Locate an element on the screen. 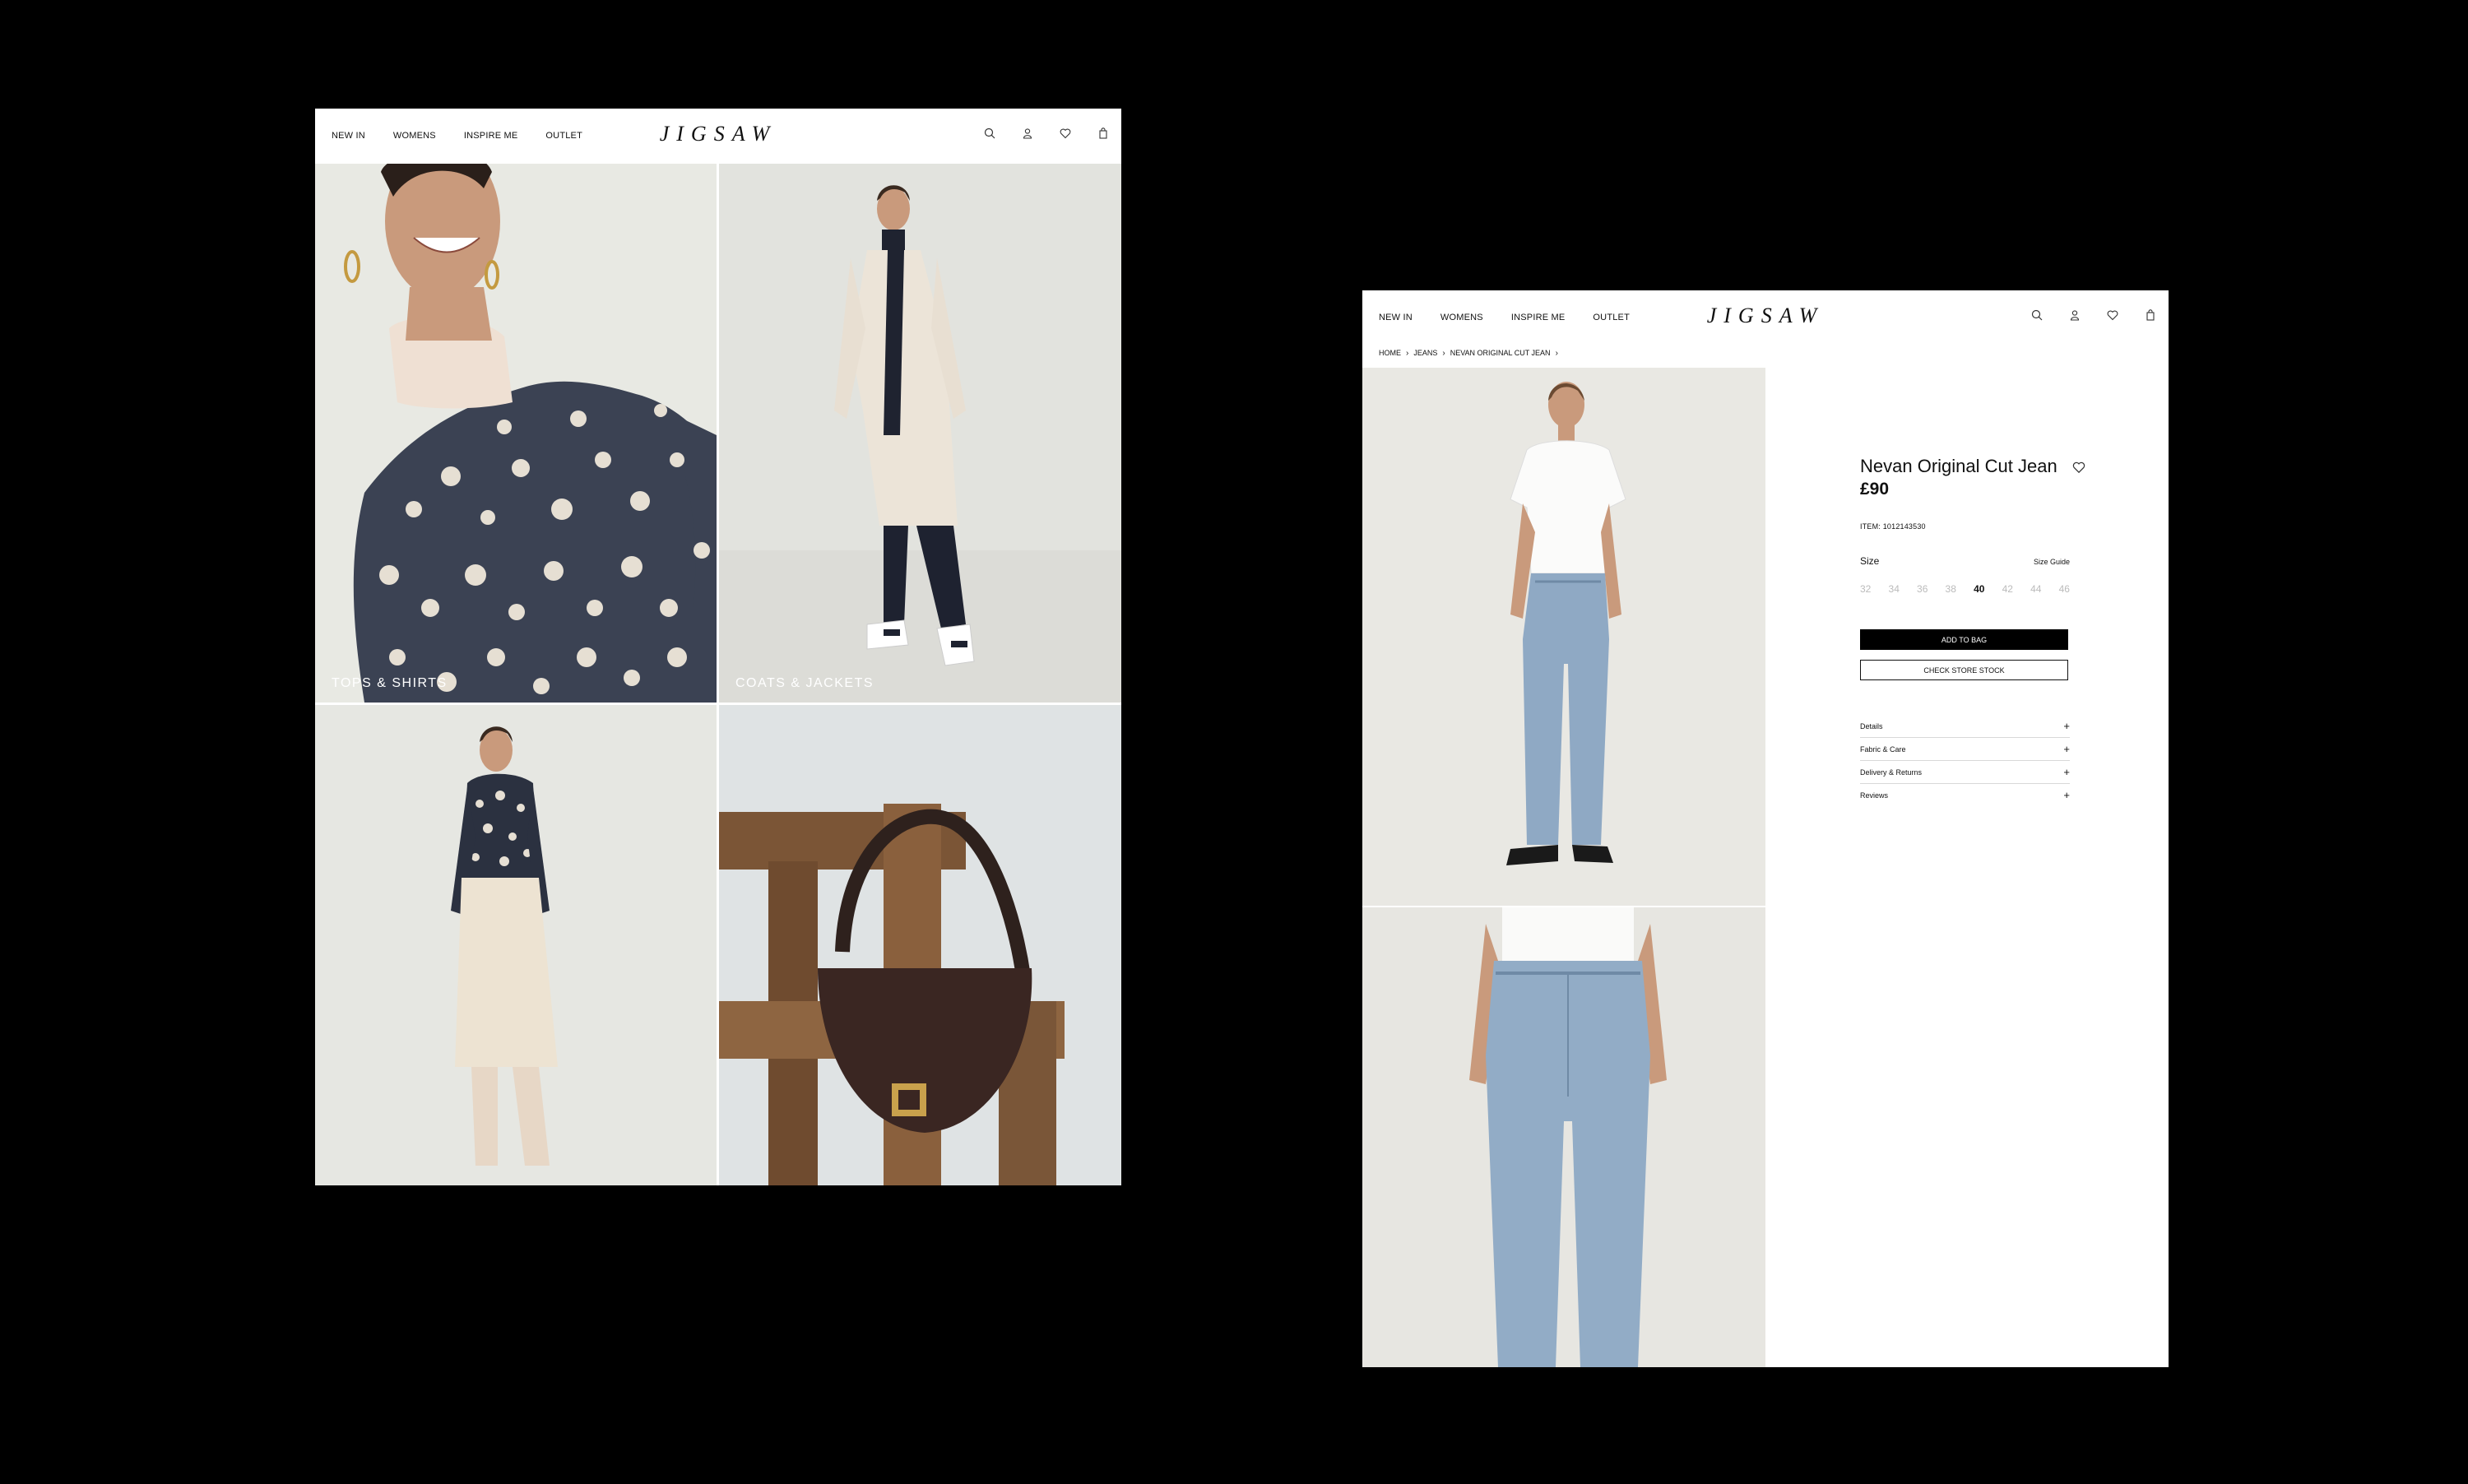 The height and width of the screenshot is (1484, 2468). product-photo-closeup is located at coordinates (1563, 1137).